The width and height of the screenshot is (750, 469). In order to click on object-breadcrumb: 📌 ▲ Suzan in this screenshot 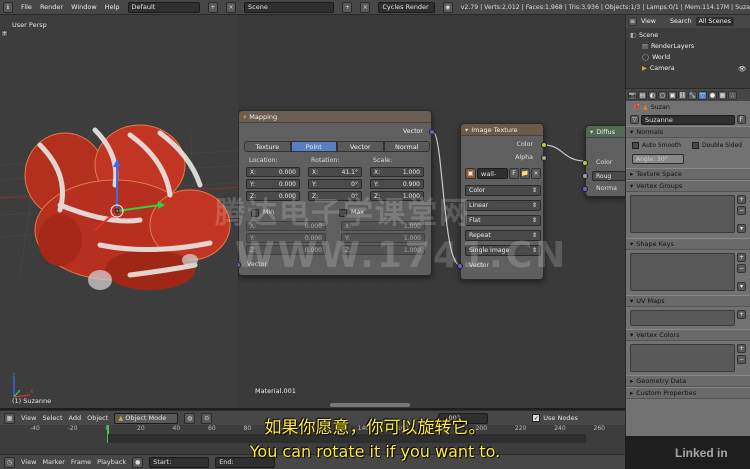, I will do `click(688, 107)`.